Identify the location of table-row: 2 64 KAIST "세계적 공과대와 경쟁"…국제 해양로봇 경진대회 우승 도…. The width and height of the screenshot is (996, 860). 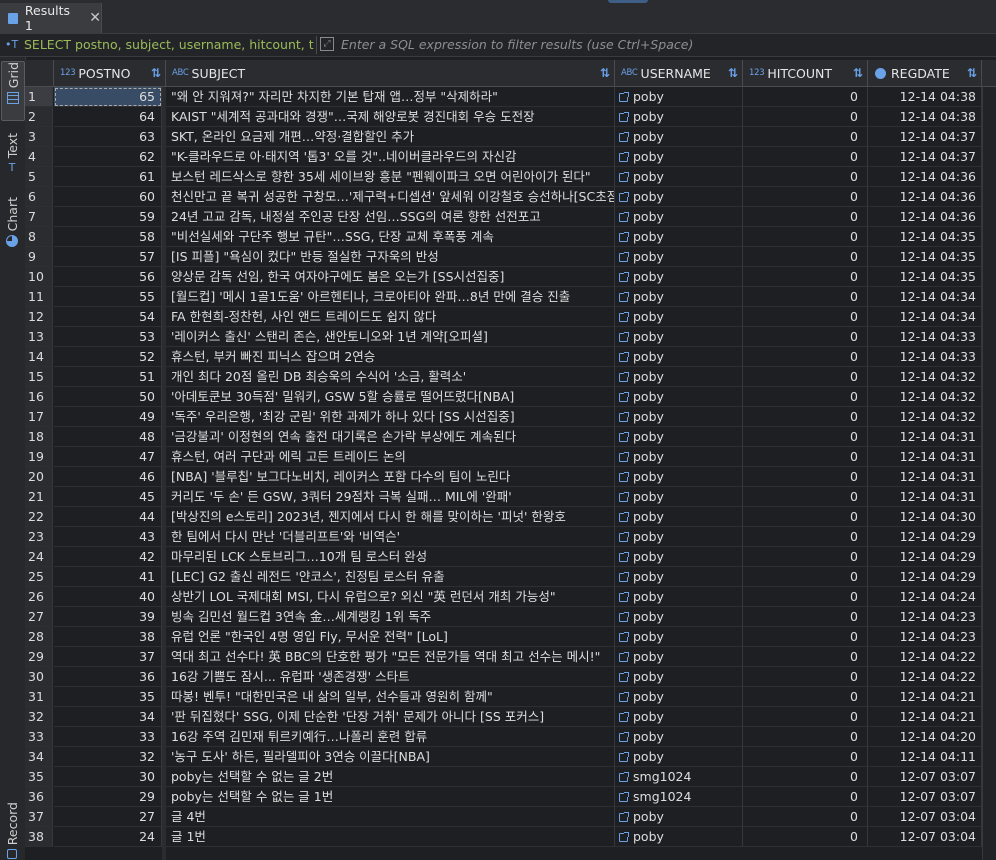
(503, 117).